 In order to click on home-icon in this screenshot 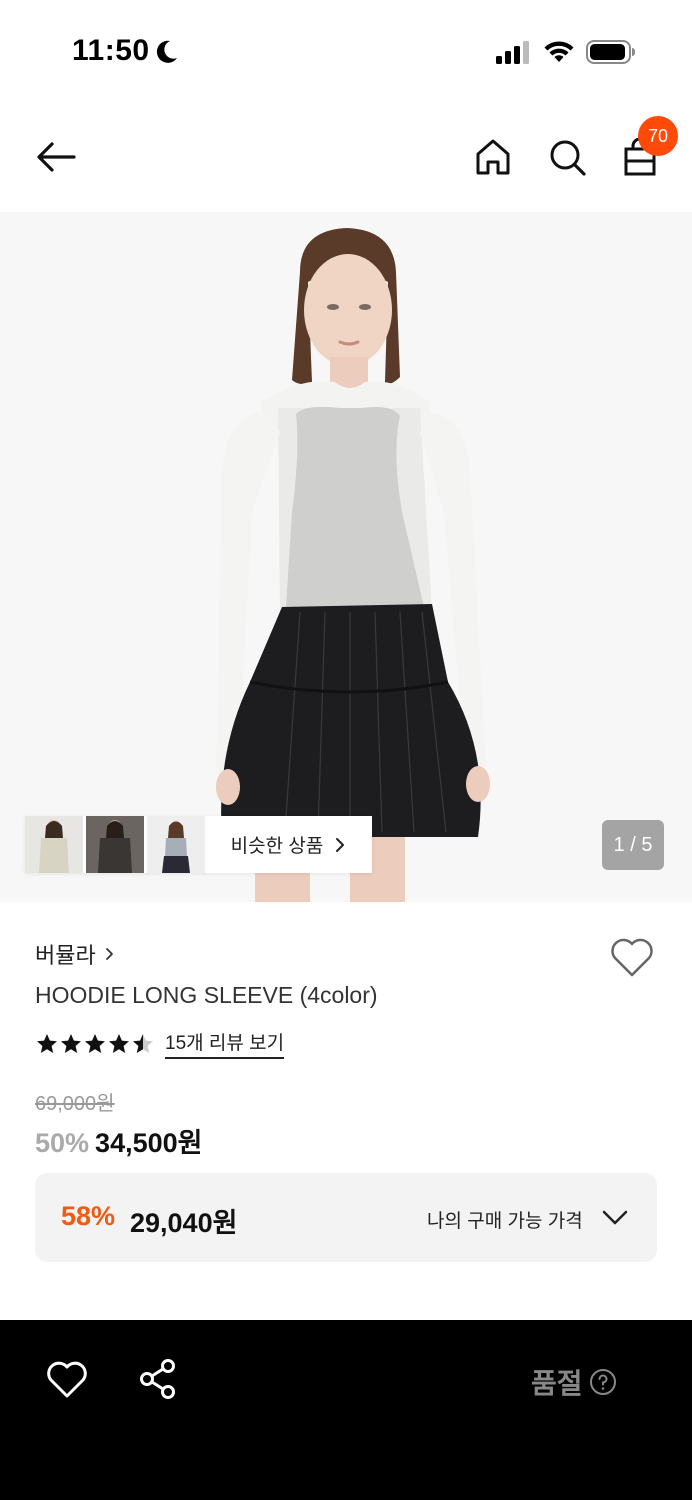, I will do `click(493, 157)`.